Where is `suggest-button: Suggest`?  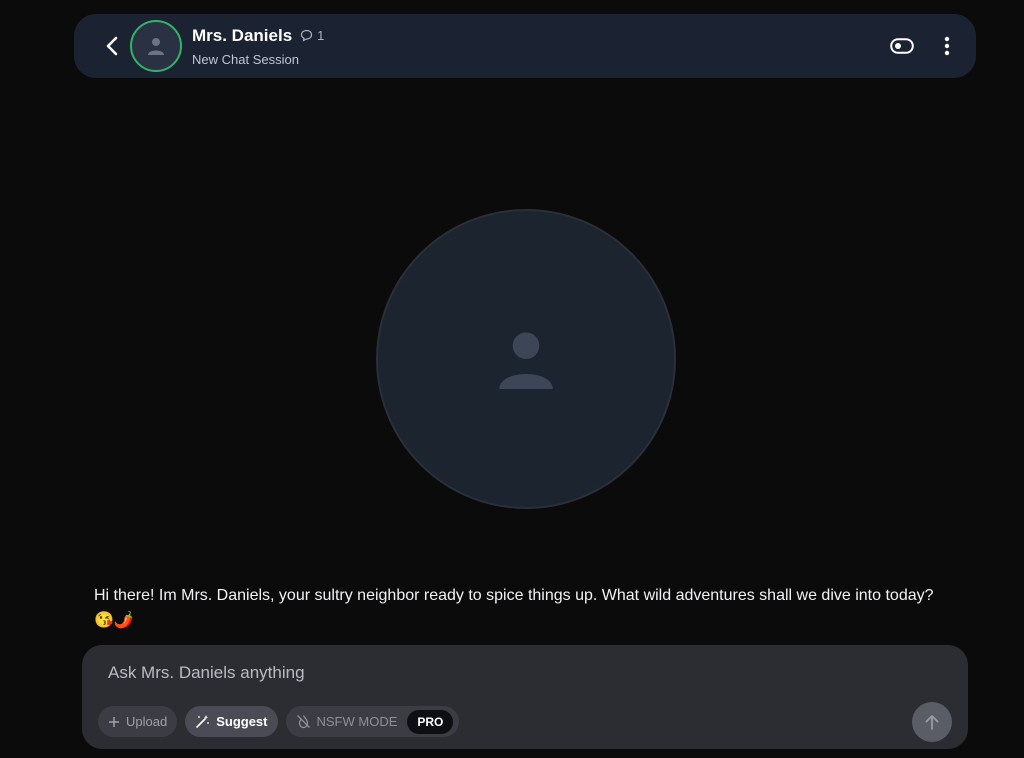 suggest-button: Suggest is located at coordinates (231, 721).